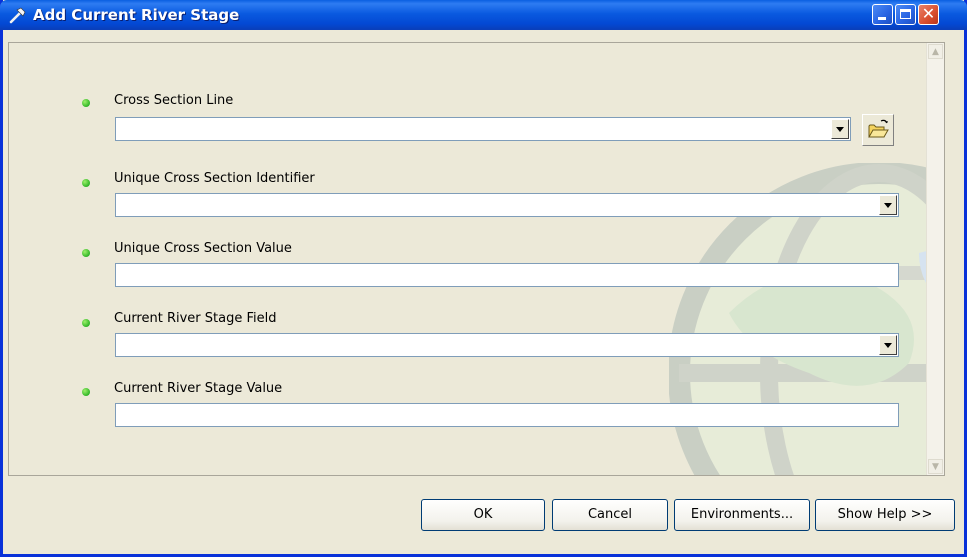  What do you see at coordinates (136, 15) in the screenshot?
I see `window-title: Add Current River Stage` at bounding box center [136, 15].